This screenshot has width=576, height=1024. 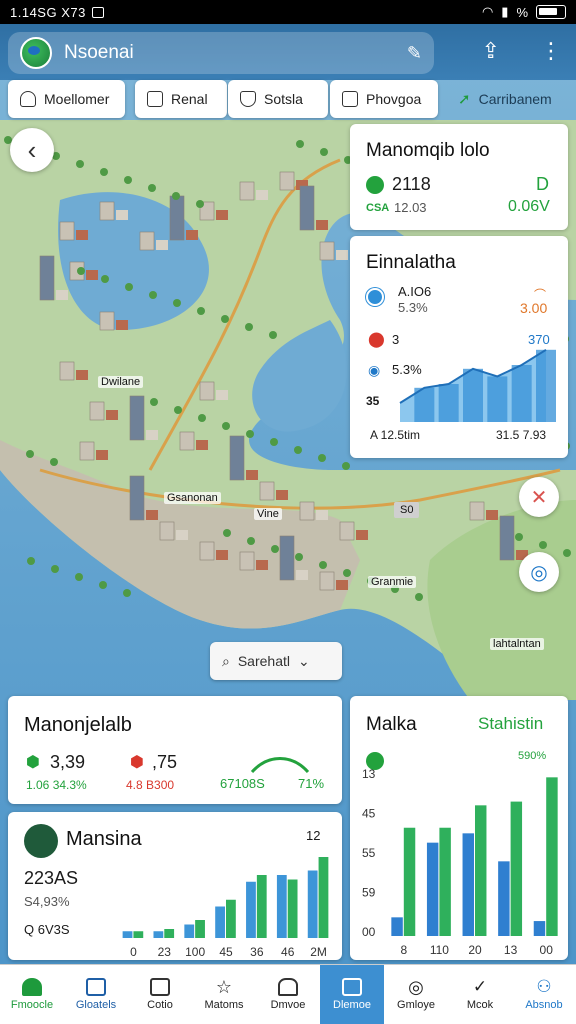 I want to click on close-icon: ✕, so click(x=539, y=497).